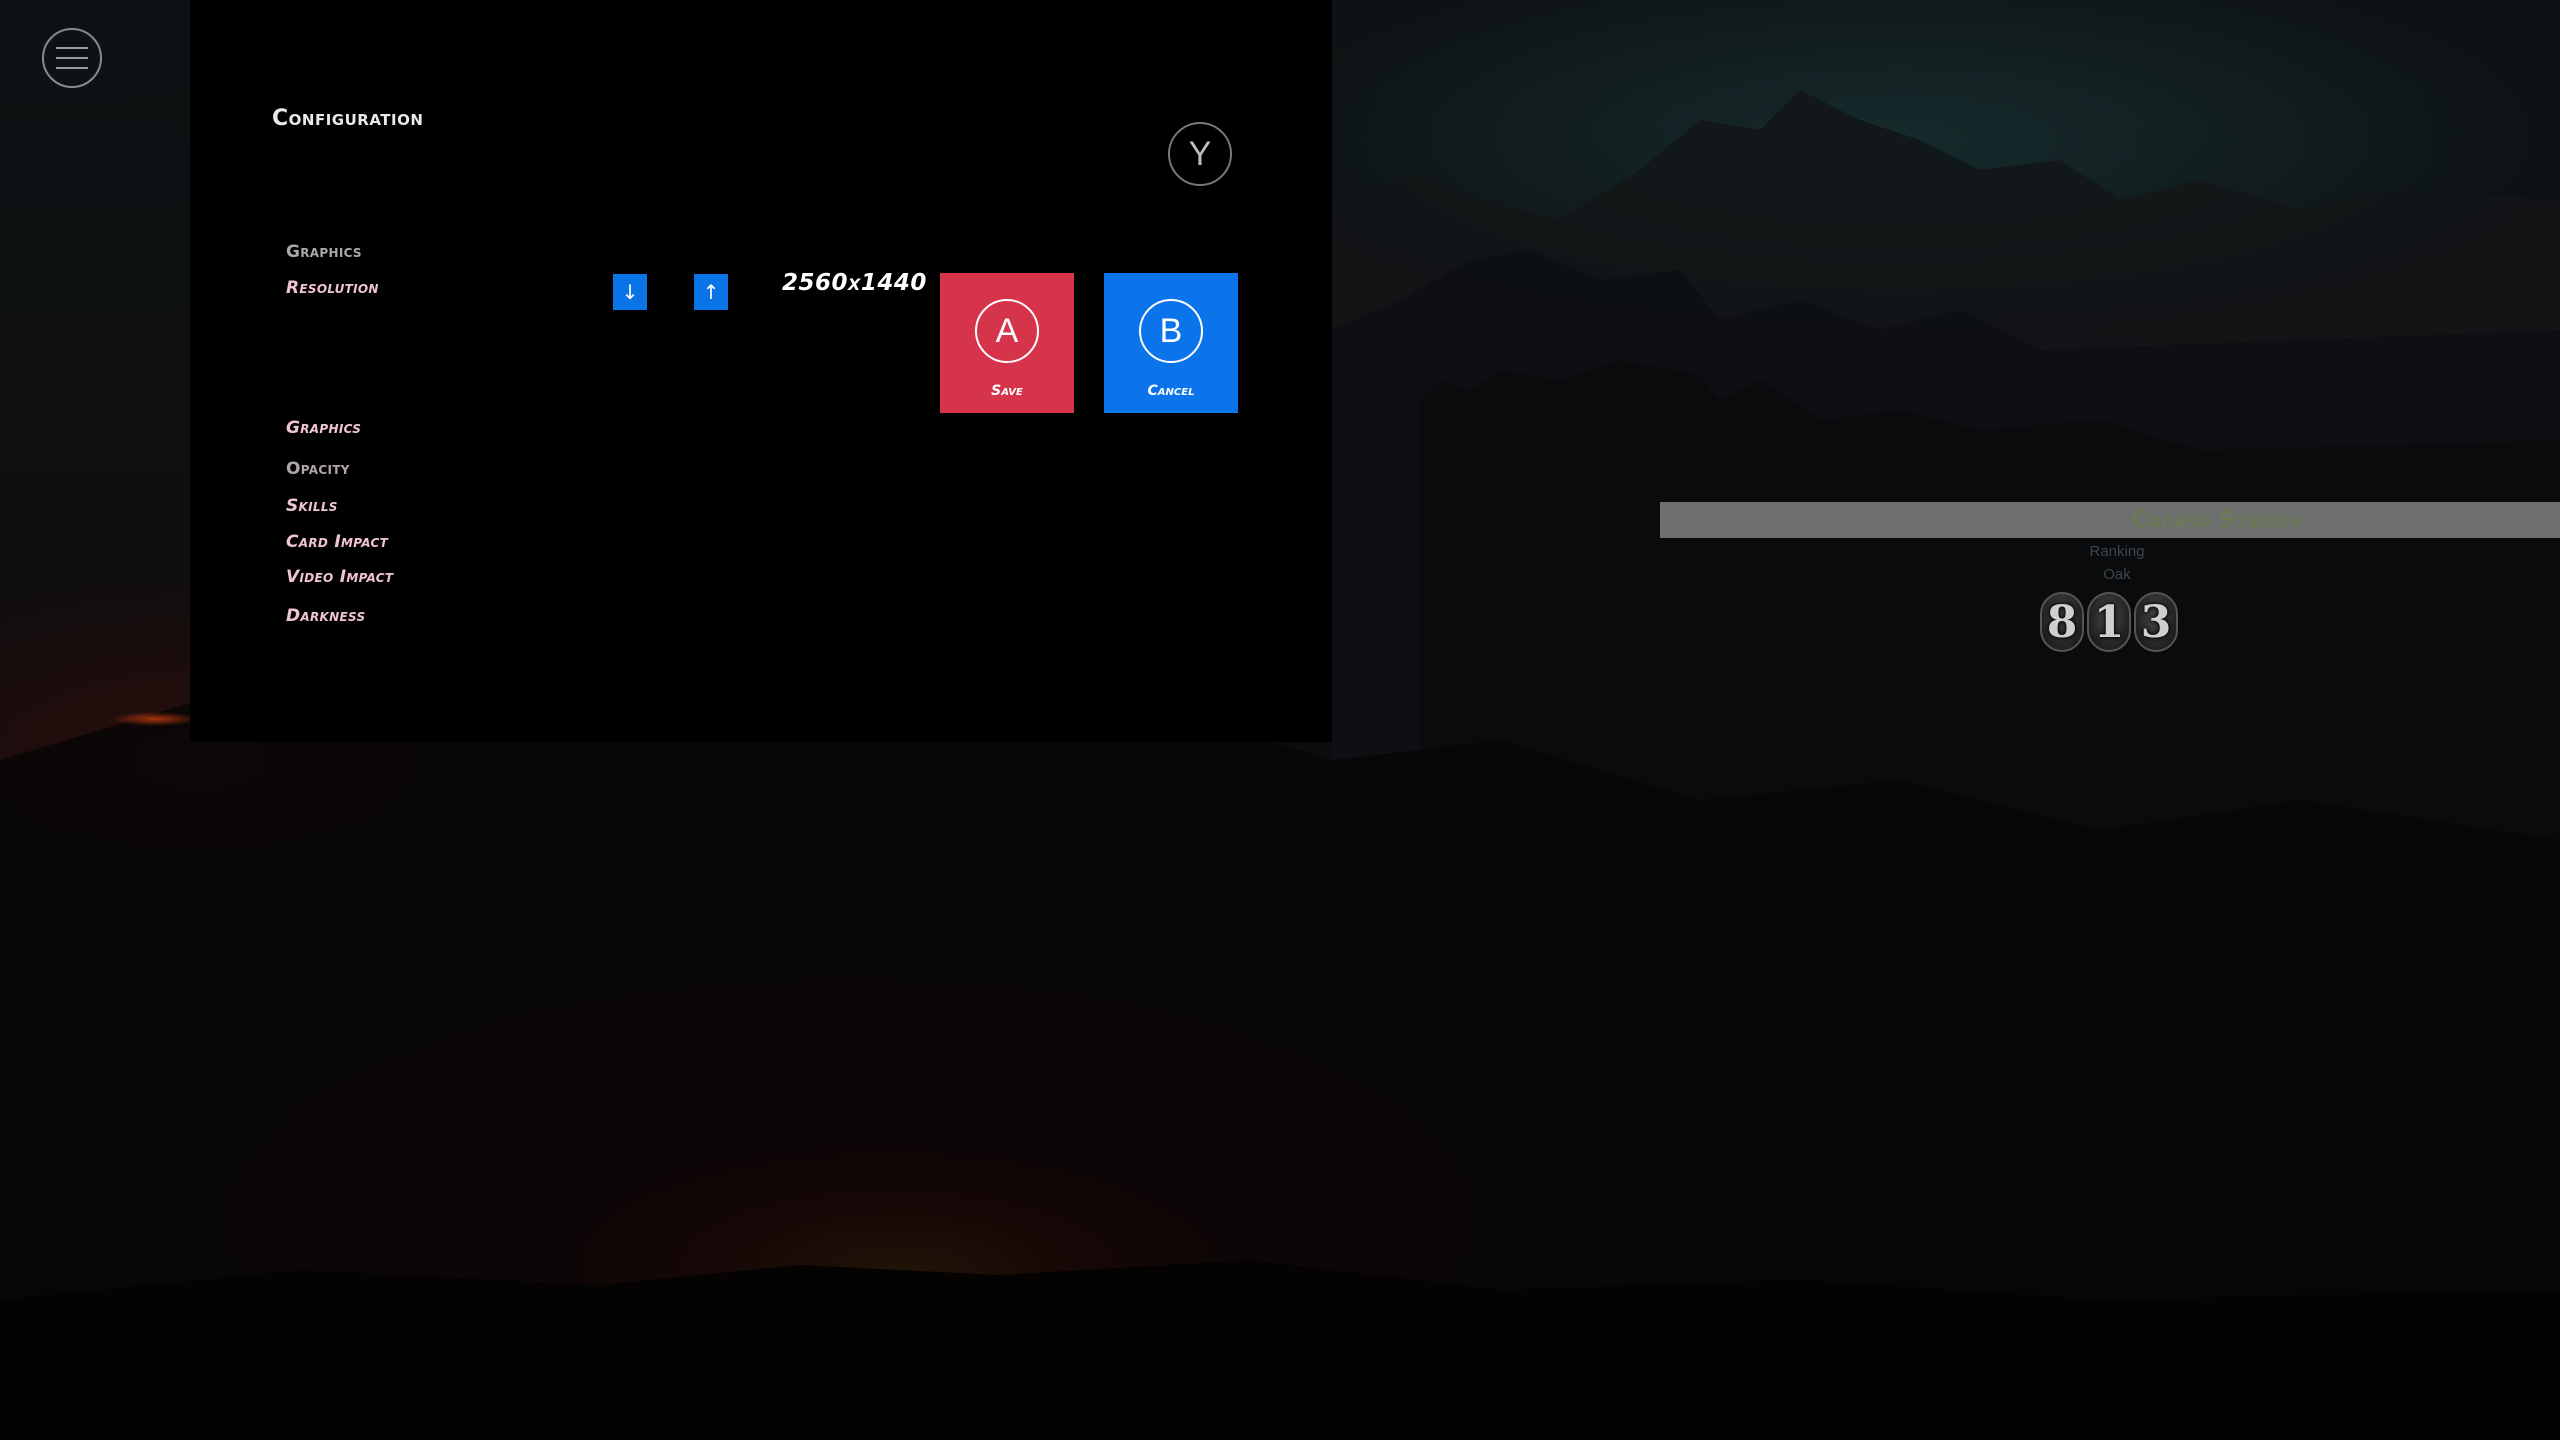 The width and height of the screenshot is (2560, 1440). Describe the element at coordinates (1171, 331) in the screenshot. I see `b-key-icon: B` at that location.